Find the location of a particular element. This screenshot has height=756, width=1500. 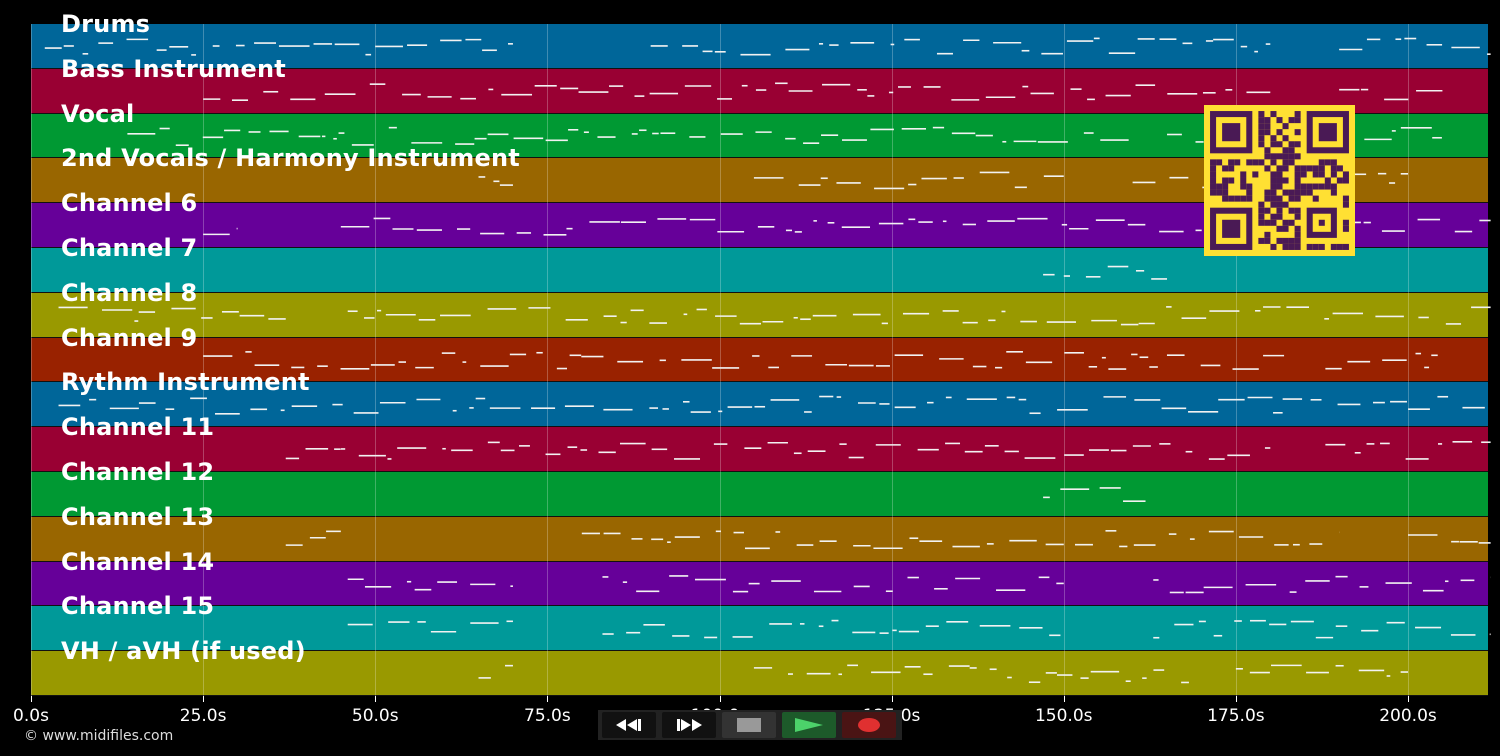

fast-forward-icon is located at coordinates (689, 725).